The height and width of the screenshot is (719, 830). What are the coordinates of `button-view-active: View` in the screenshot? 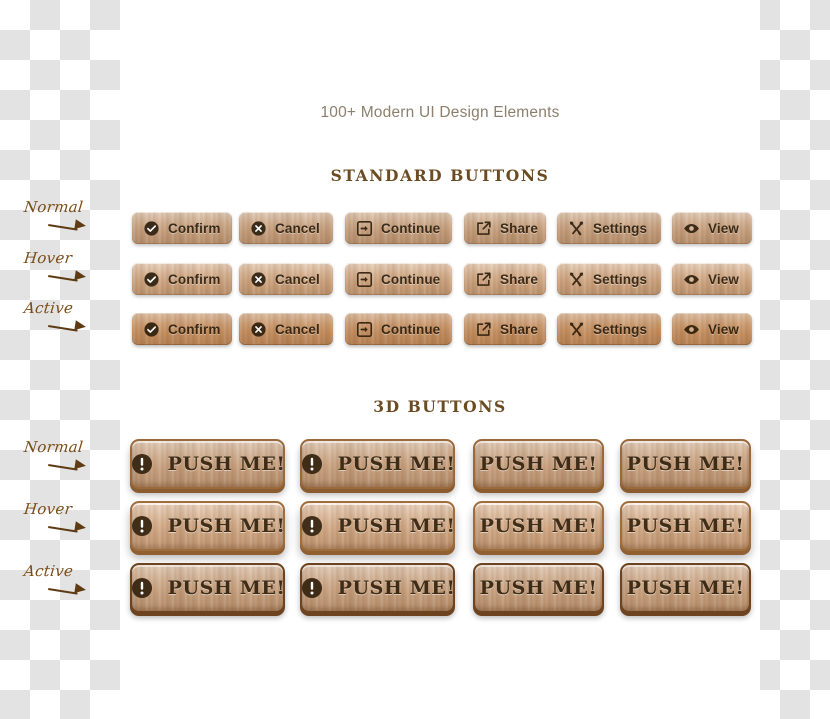 It's located at (712, 329).